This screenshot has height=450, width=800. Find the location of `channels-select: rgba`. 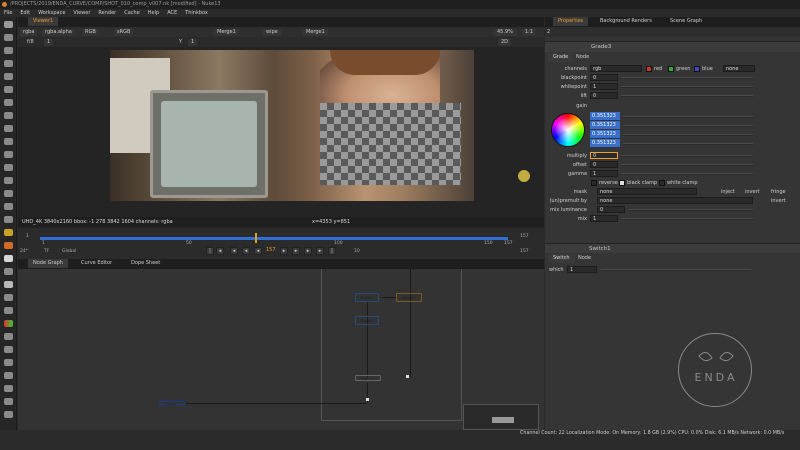

channels-select: rgba is located at coordinates (29, 32).